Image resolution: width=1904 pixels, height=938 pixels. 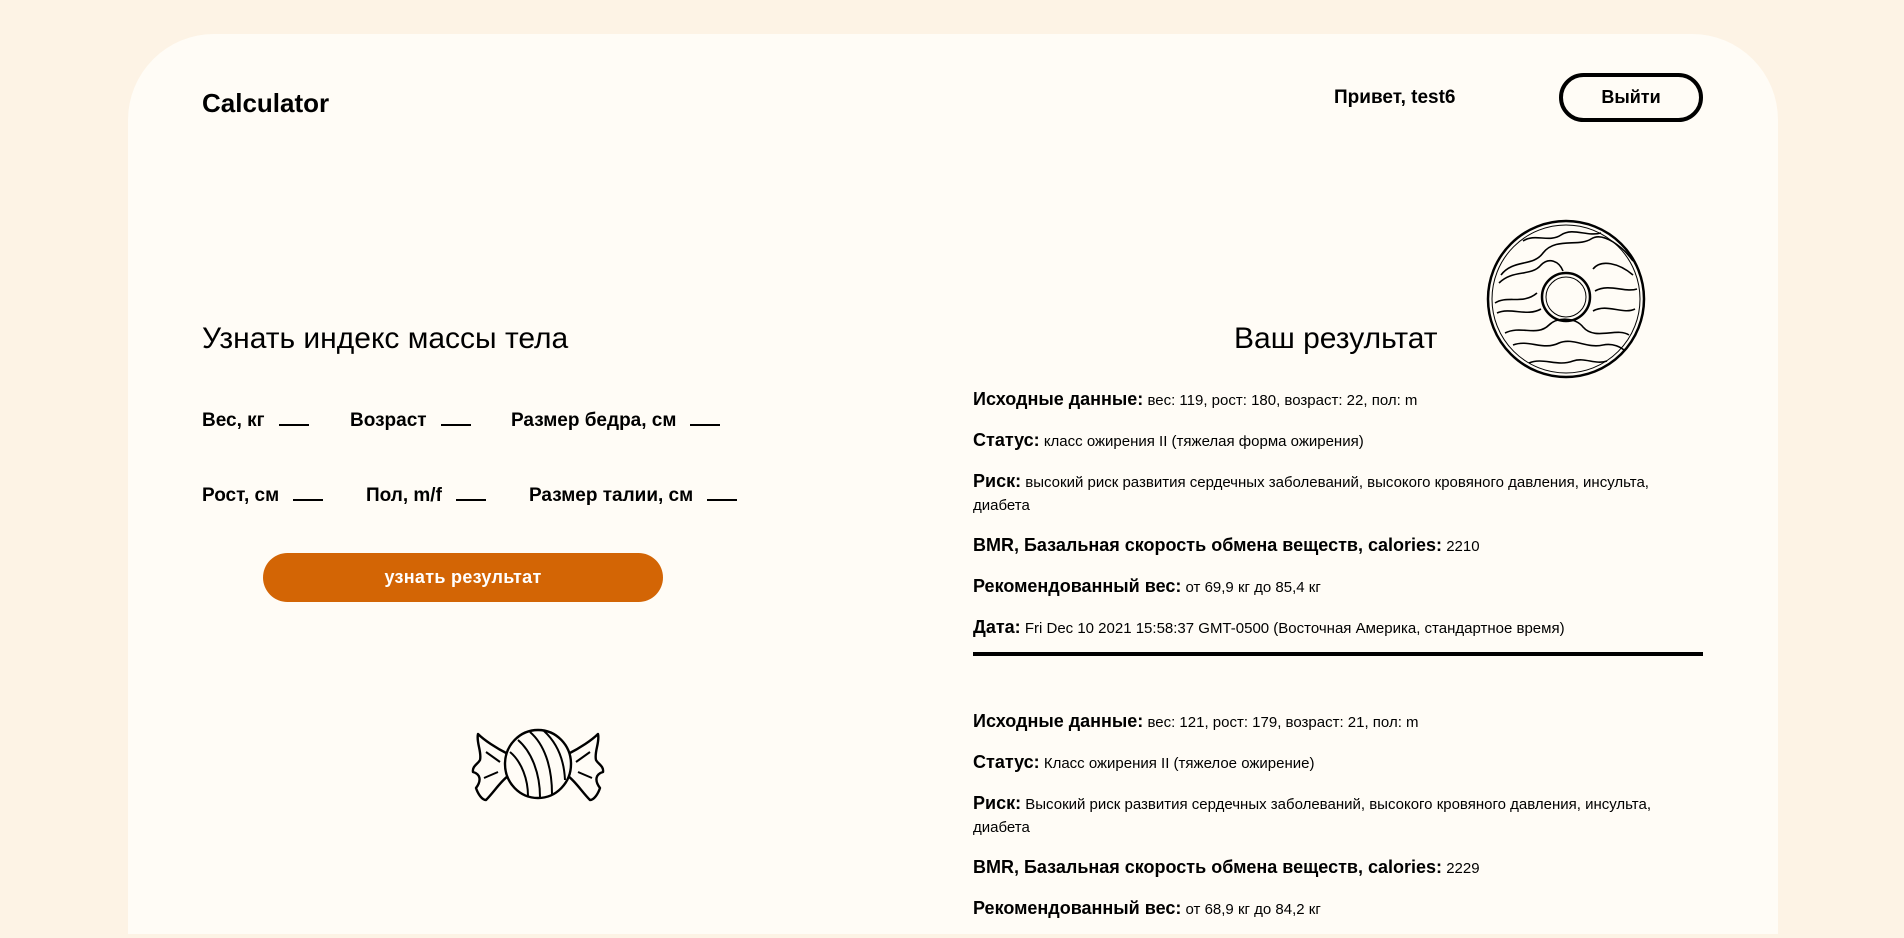 I want to click on candy-icon, so click(x=538, y=765).